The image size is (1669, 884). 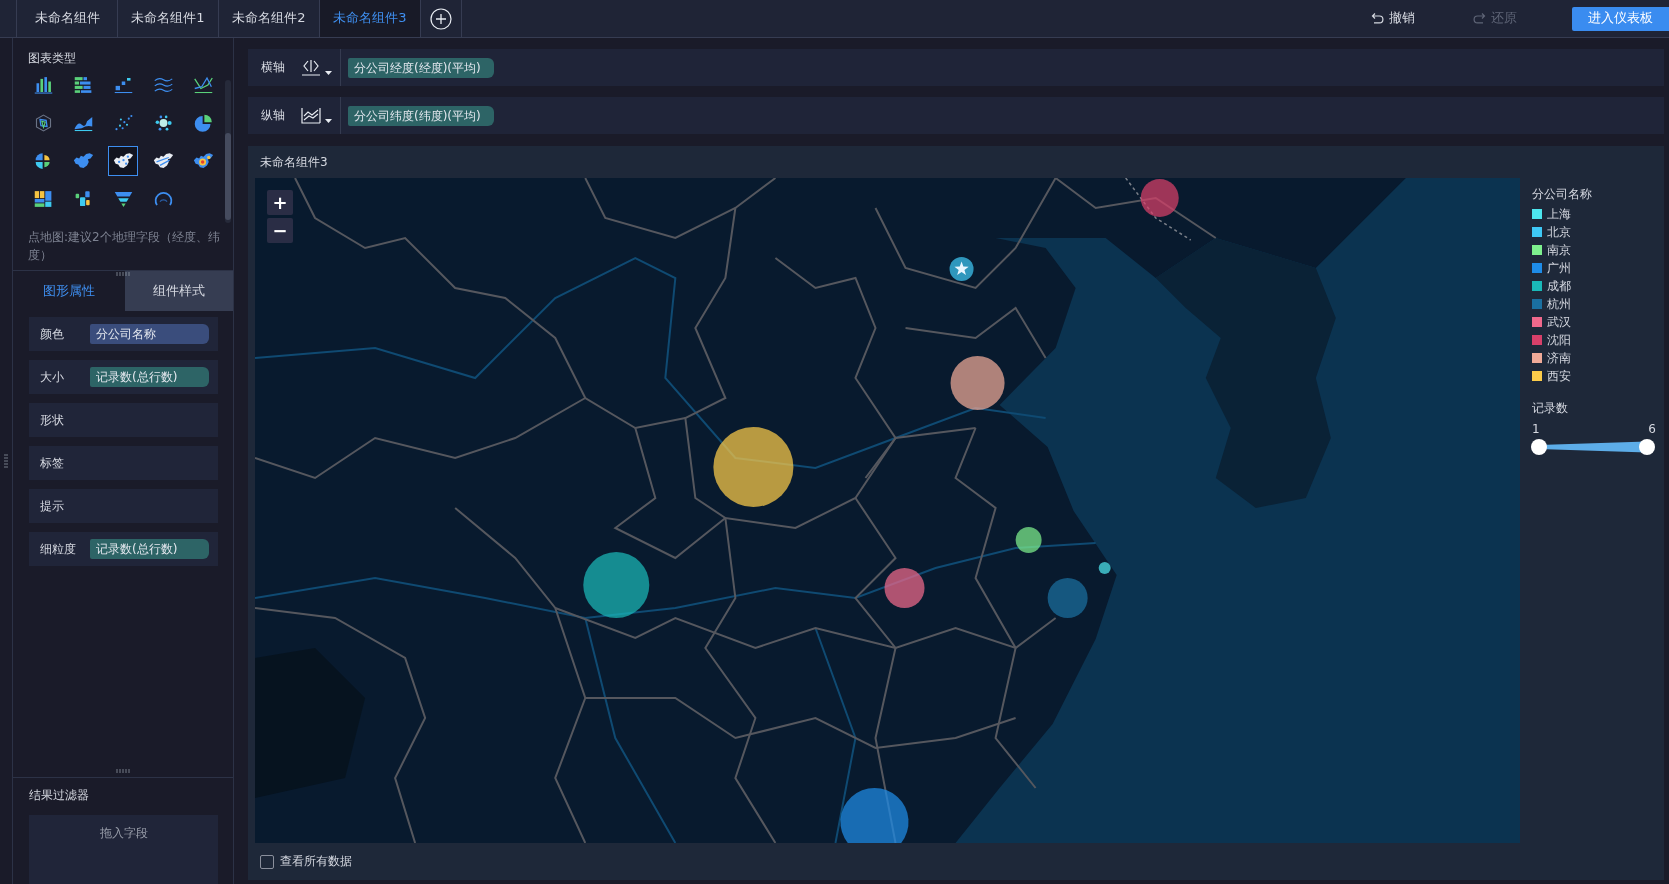 What do you see at coordinates (1559, 286) in the screenshot?
I see `legend-label: 成都` at bounding box center [1559, 286].